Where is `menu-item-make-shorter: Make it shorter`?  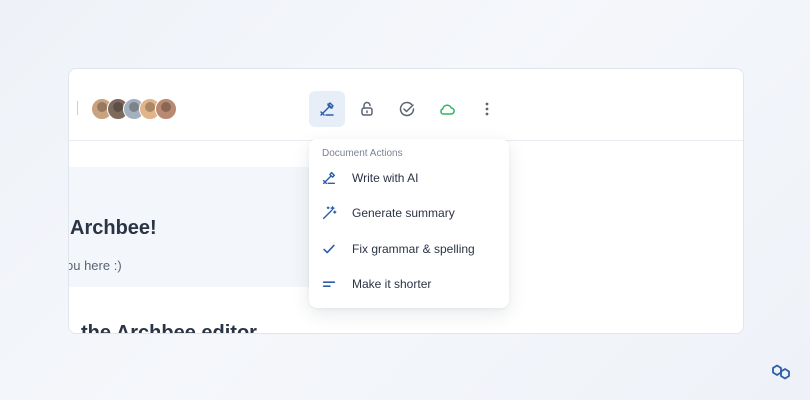
menu-item-make-shorter: Make it shorter is located at coordinates (409, 284).